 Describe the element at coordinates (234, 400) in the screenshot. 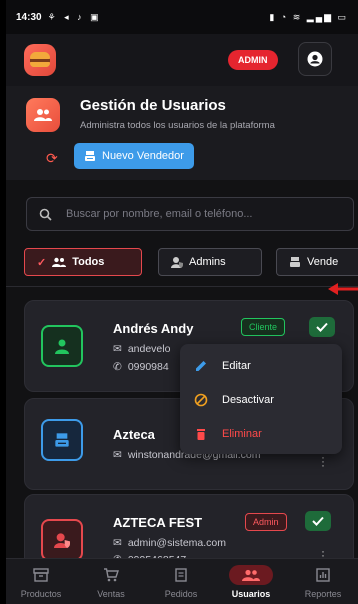

I see `menu-item-deactivate: Desactivar` at that location.